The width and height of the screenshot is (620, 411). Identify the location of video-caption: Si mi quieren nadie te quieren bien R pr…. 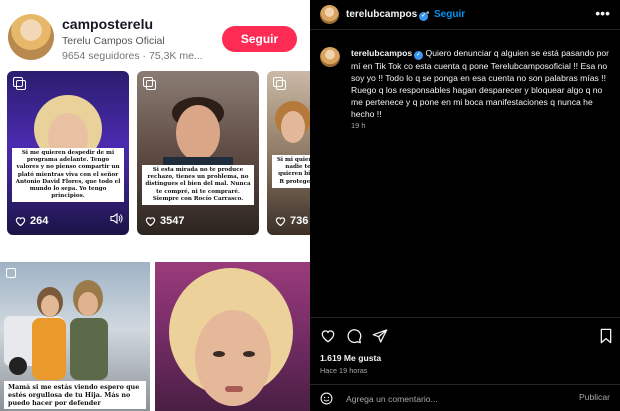
(291, 171).